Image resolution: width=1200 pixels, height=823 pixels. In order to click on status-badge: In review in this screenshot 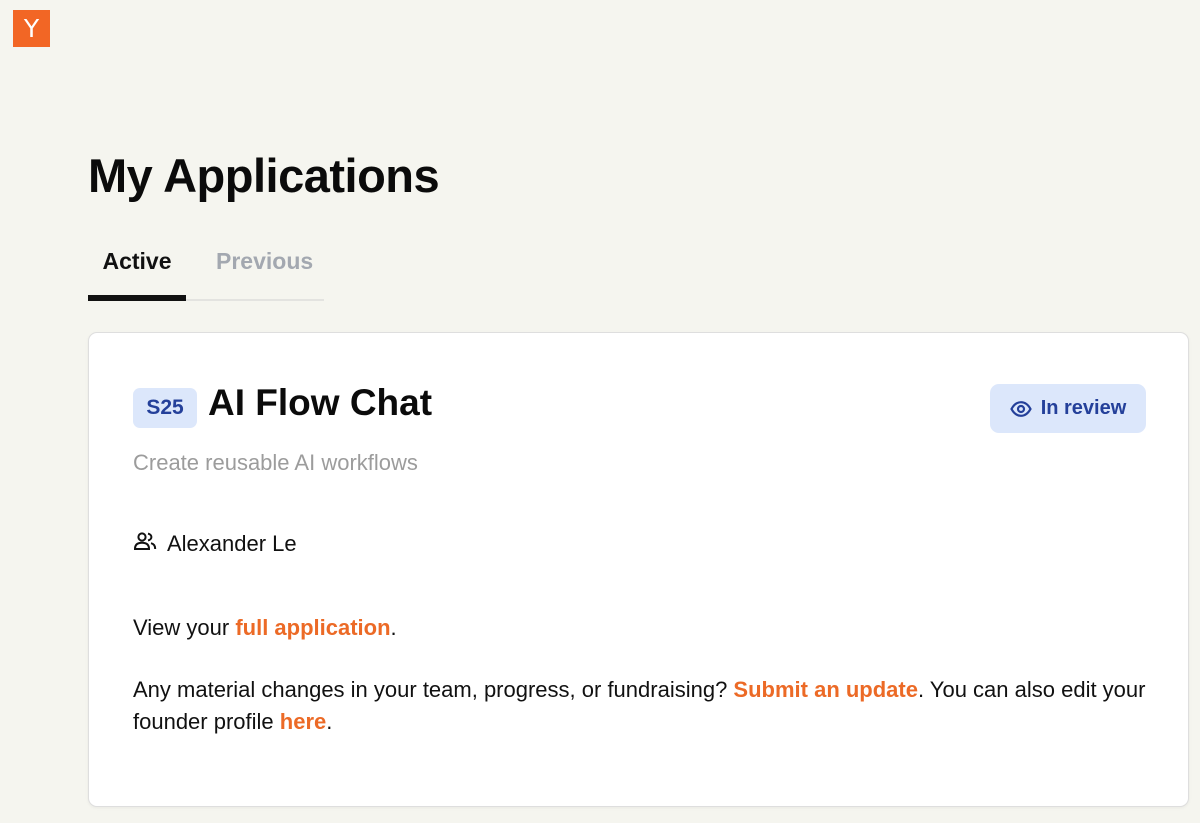, I will do `click(1068, 408)`.